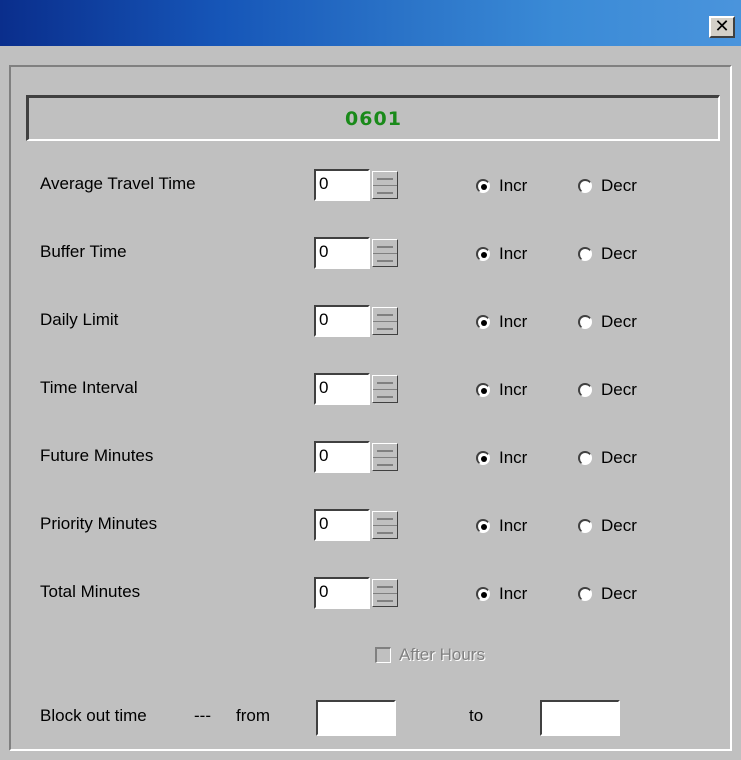 The height and width of the screenshot is (760, 741). I want to click on average-travel-time-spin-buttons, so click(385, 185).